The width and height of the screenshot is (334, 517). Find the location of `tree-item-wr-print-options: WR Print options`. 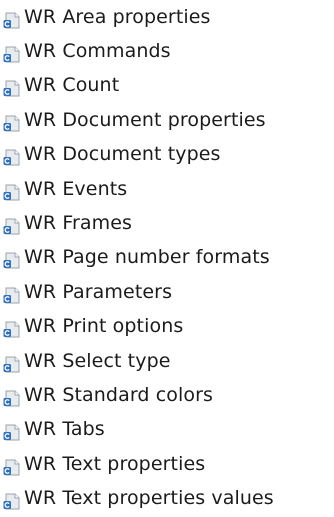

tree-item-wr-print-options: WR Print options is located at coordinates (167, 327).